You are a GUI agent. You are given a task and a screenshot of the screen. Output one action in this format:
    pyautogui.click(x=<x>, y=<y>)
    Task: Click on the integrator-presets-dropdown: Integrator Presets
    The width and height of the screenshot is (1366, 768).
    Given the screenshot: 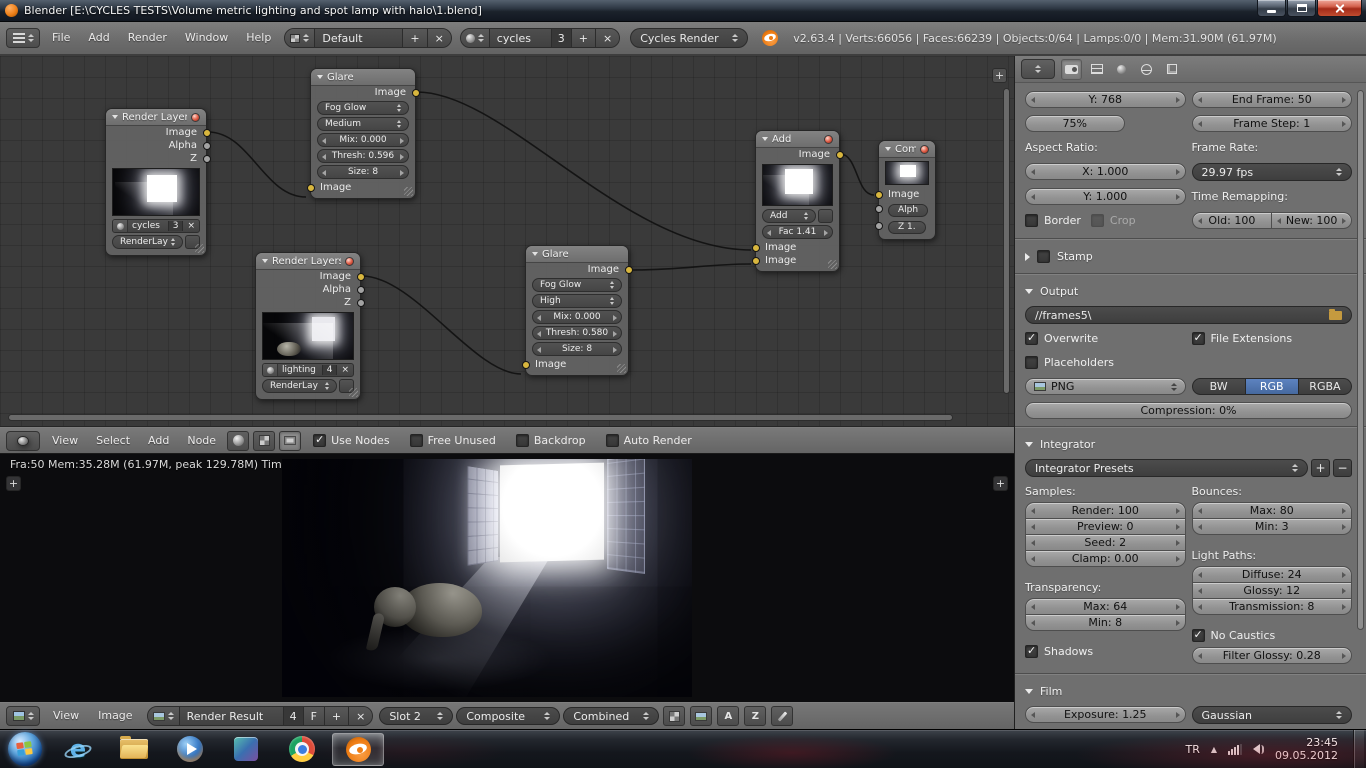 What is the action you would take?
    pyautogui.click(x=1166, y=468)
    